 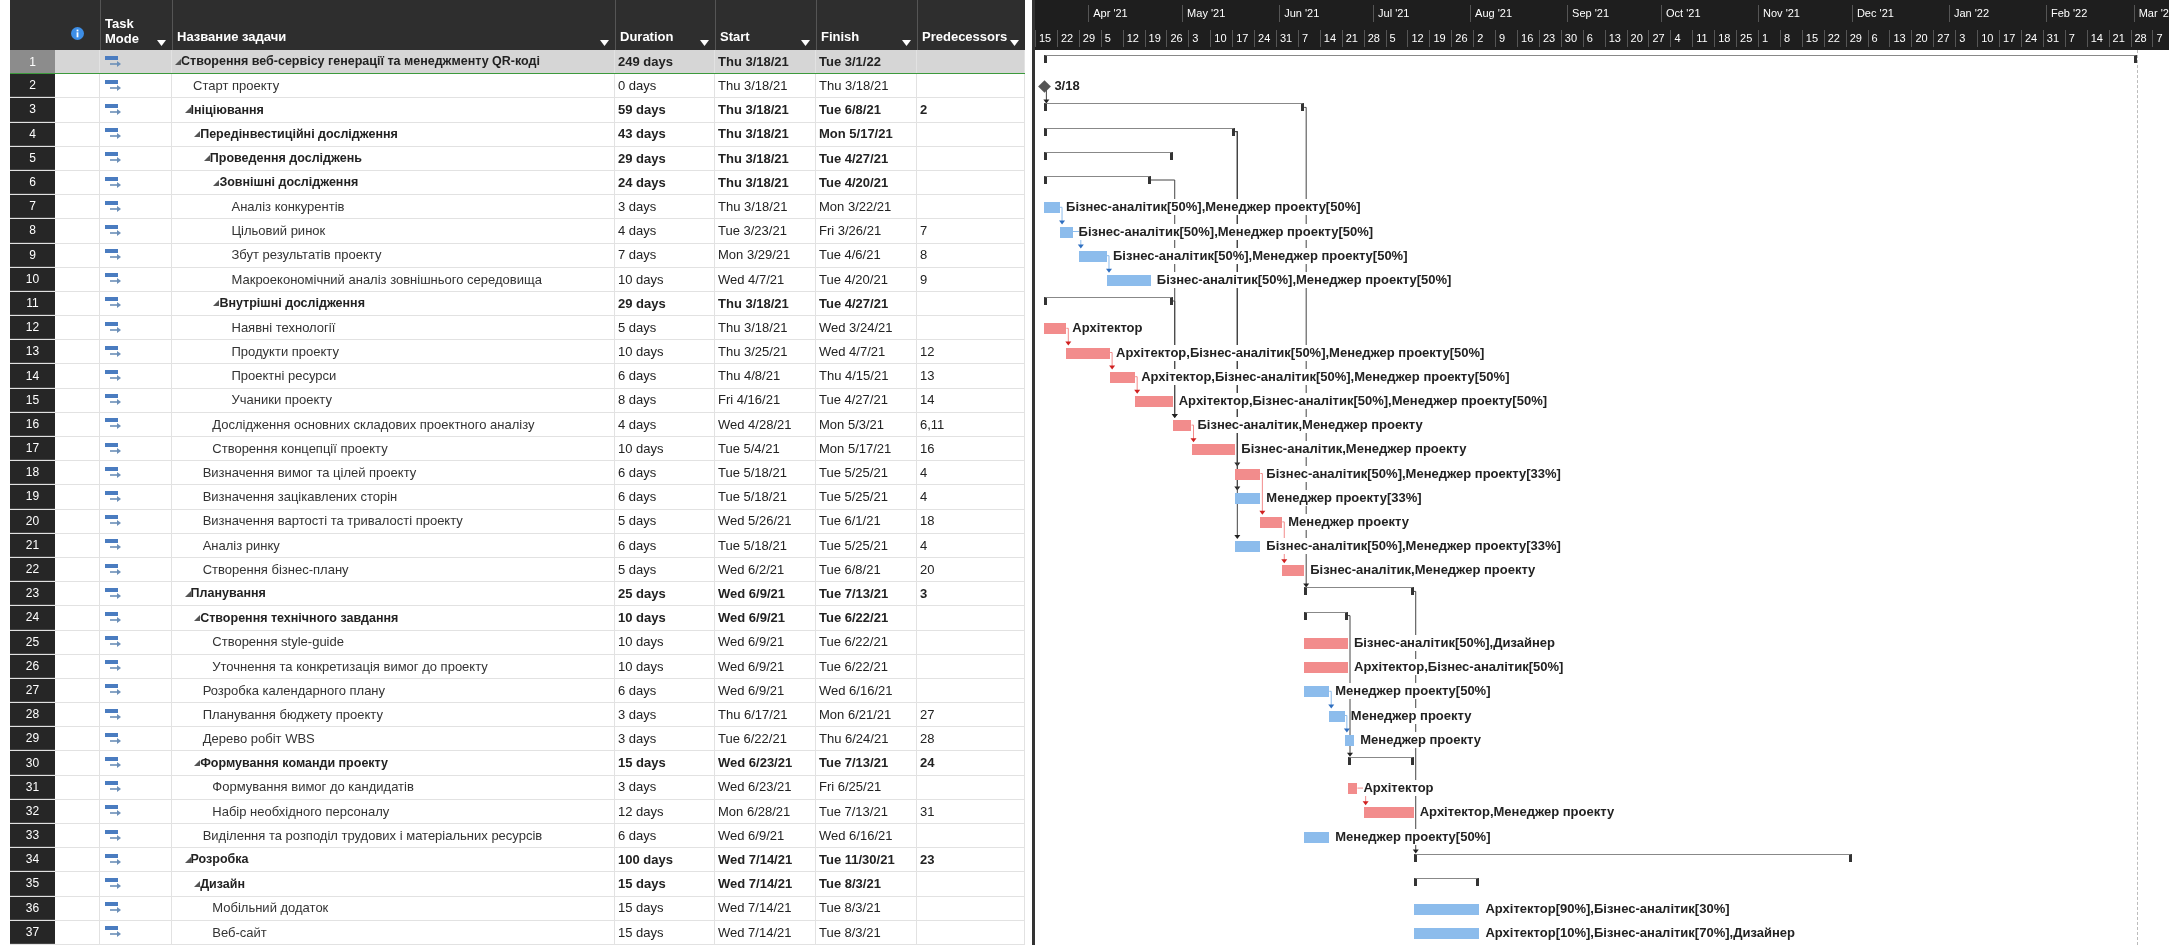 I want to click on task-row: 34 Розробка 100 days Wed 7/14/21 Tue 11/30/21 23, so click(x=517, y=860).